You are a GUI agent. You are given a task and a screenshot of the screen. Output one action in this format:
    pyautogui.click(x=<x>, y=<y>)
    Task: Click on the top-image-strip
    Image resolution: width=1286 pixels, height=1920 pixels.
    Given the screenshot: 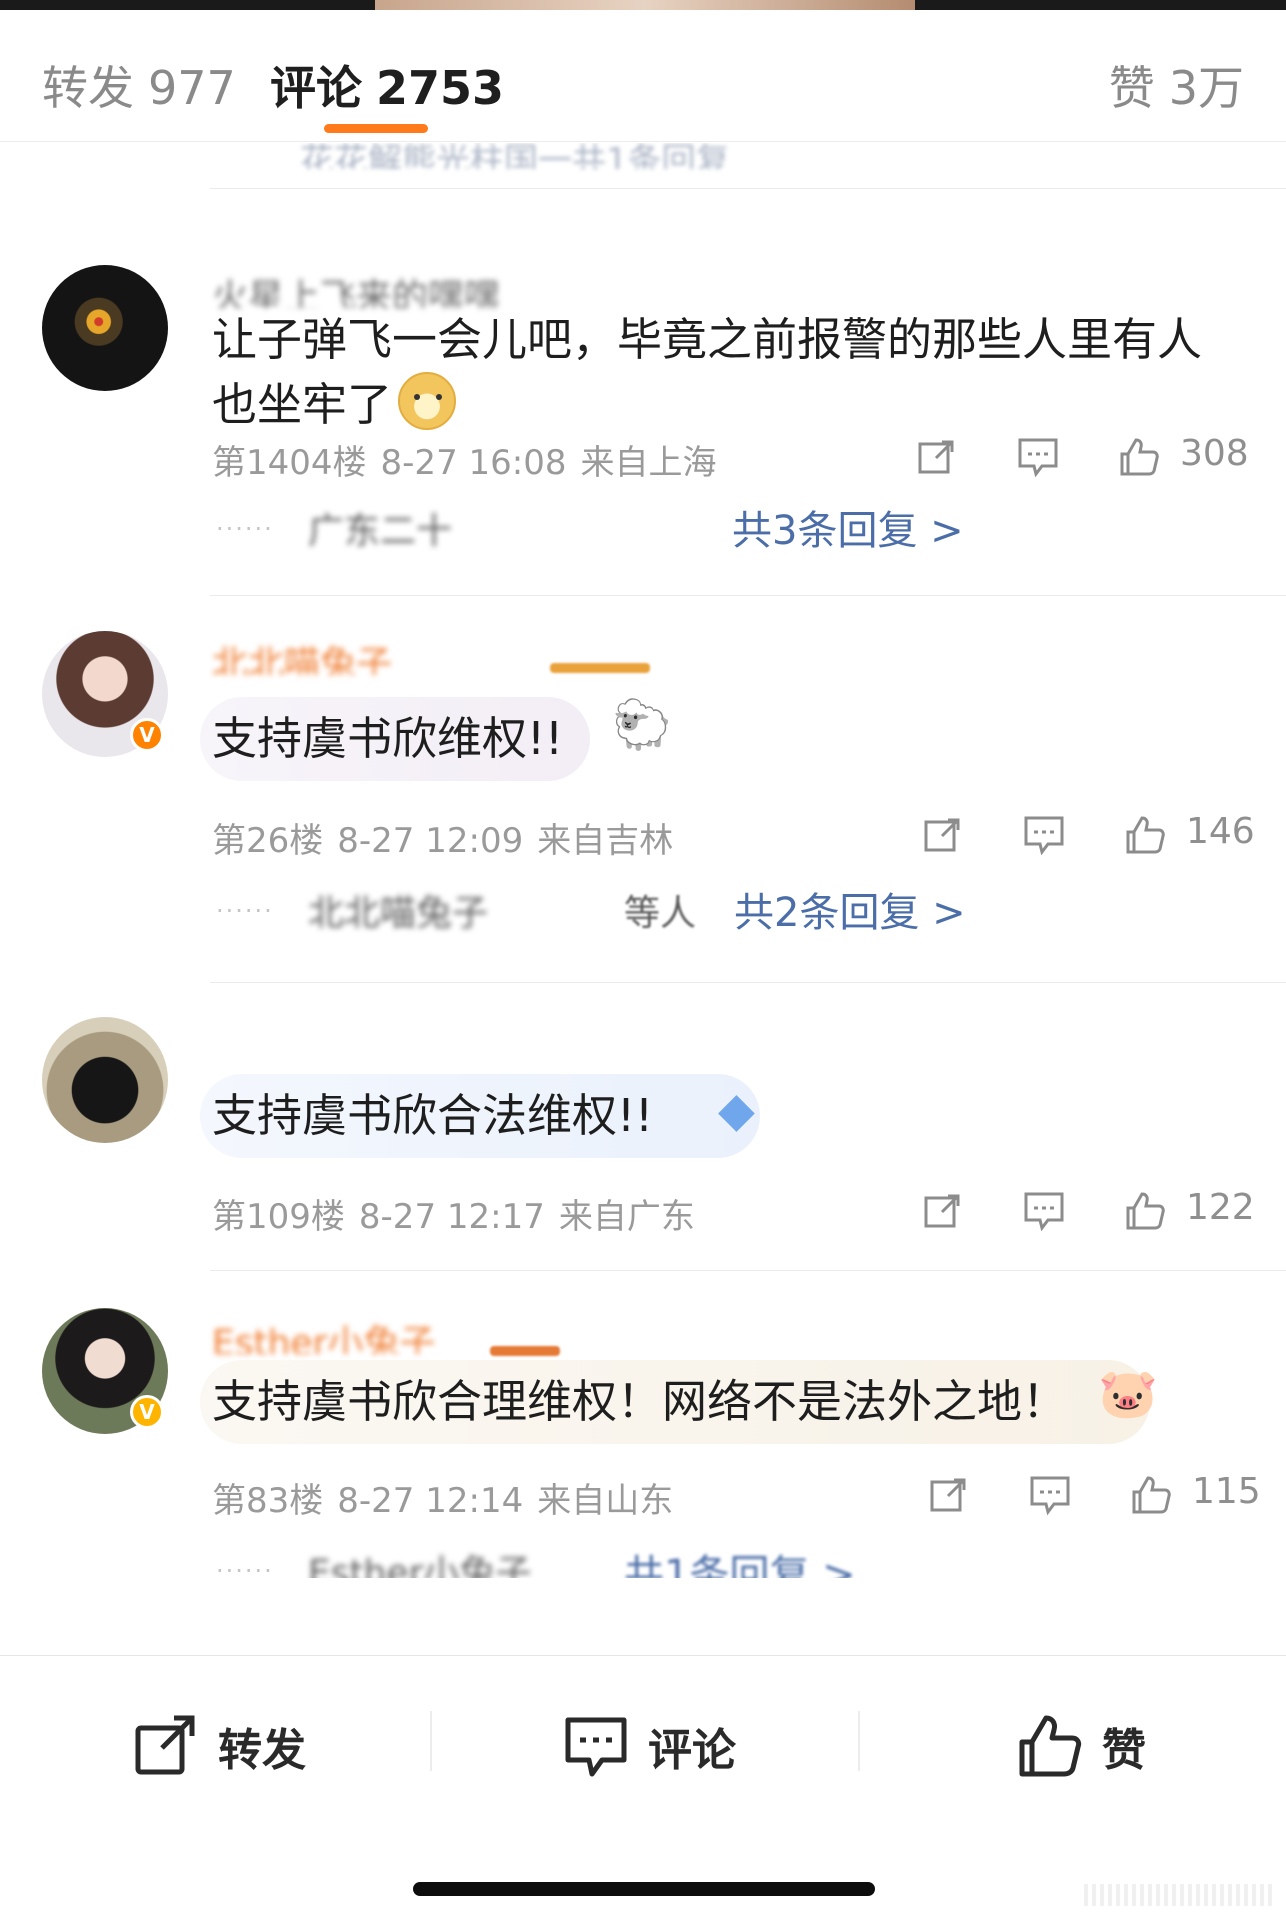 What is the action you would take?
    pyautogui.click(x=643, y=5)
    